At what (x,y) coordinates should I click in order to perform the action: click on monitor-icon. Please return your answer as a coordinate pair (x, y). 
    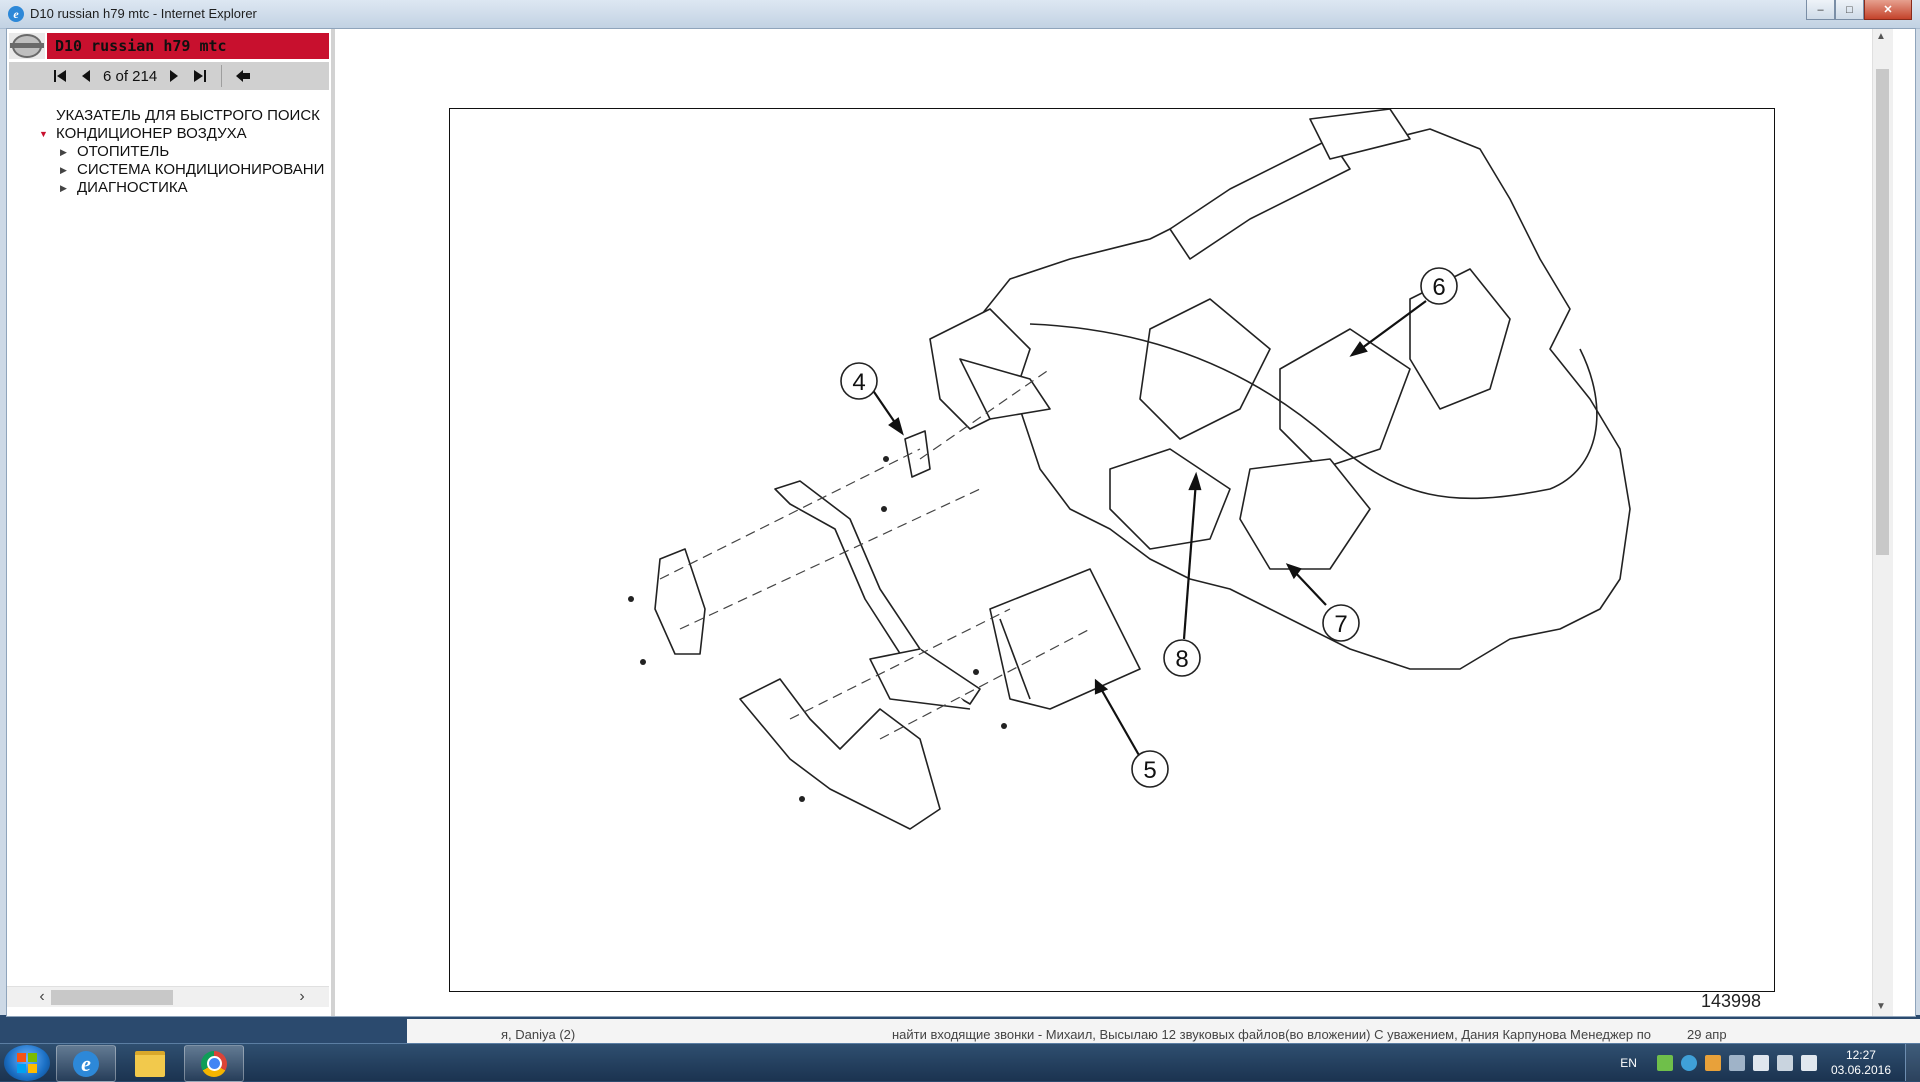
    Looking at the image, I should click on (1784, 1062).